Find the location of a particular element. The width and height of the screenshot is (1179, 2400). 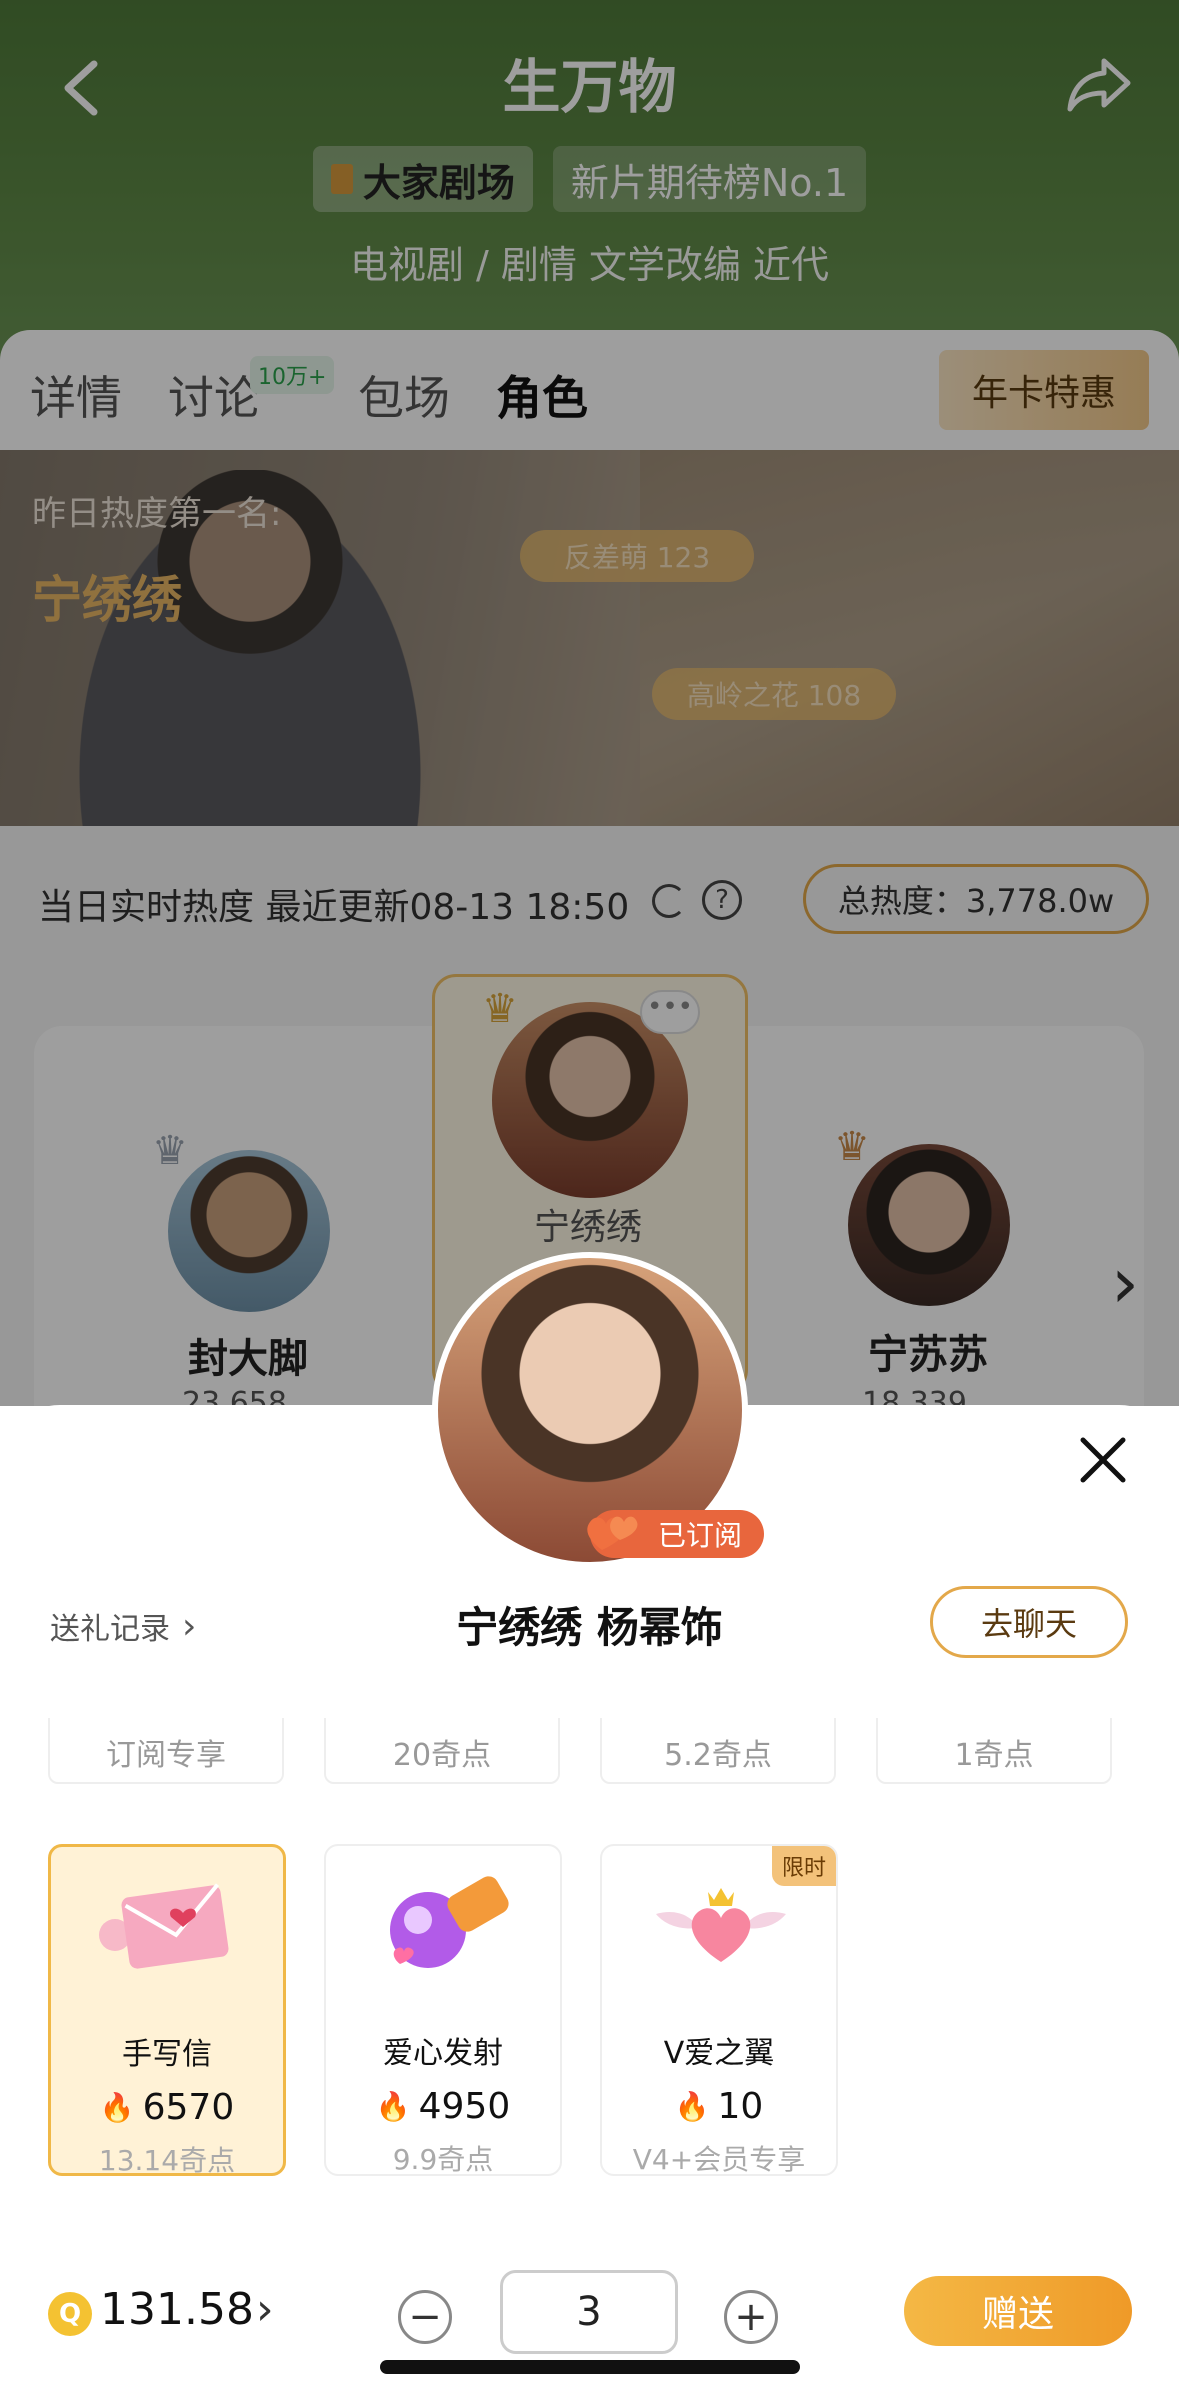

gift-card-v-love-wings: 限时 V爱之翼 🔥 10 V4+会员专享 is located at coordinates (719, 2010).